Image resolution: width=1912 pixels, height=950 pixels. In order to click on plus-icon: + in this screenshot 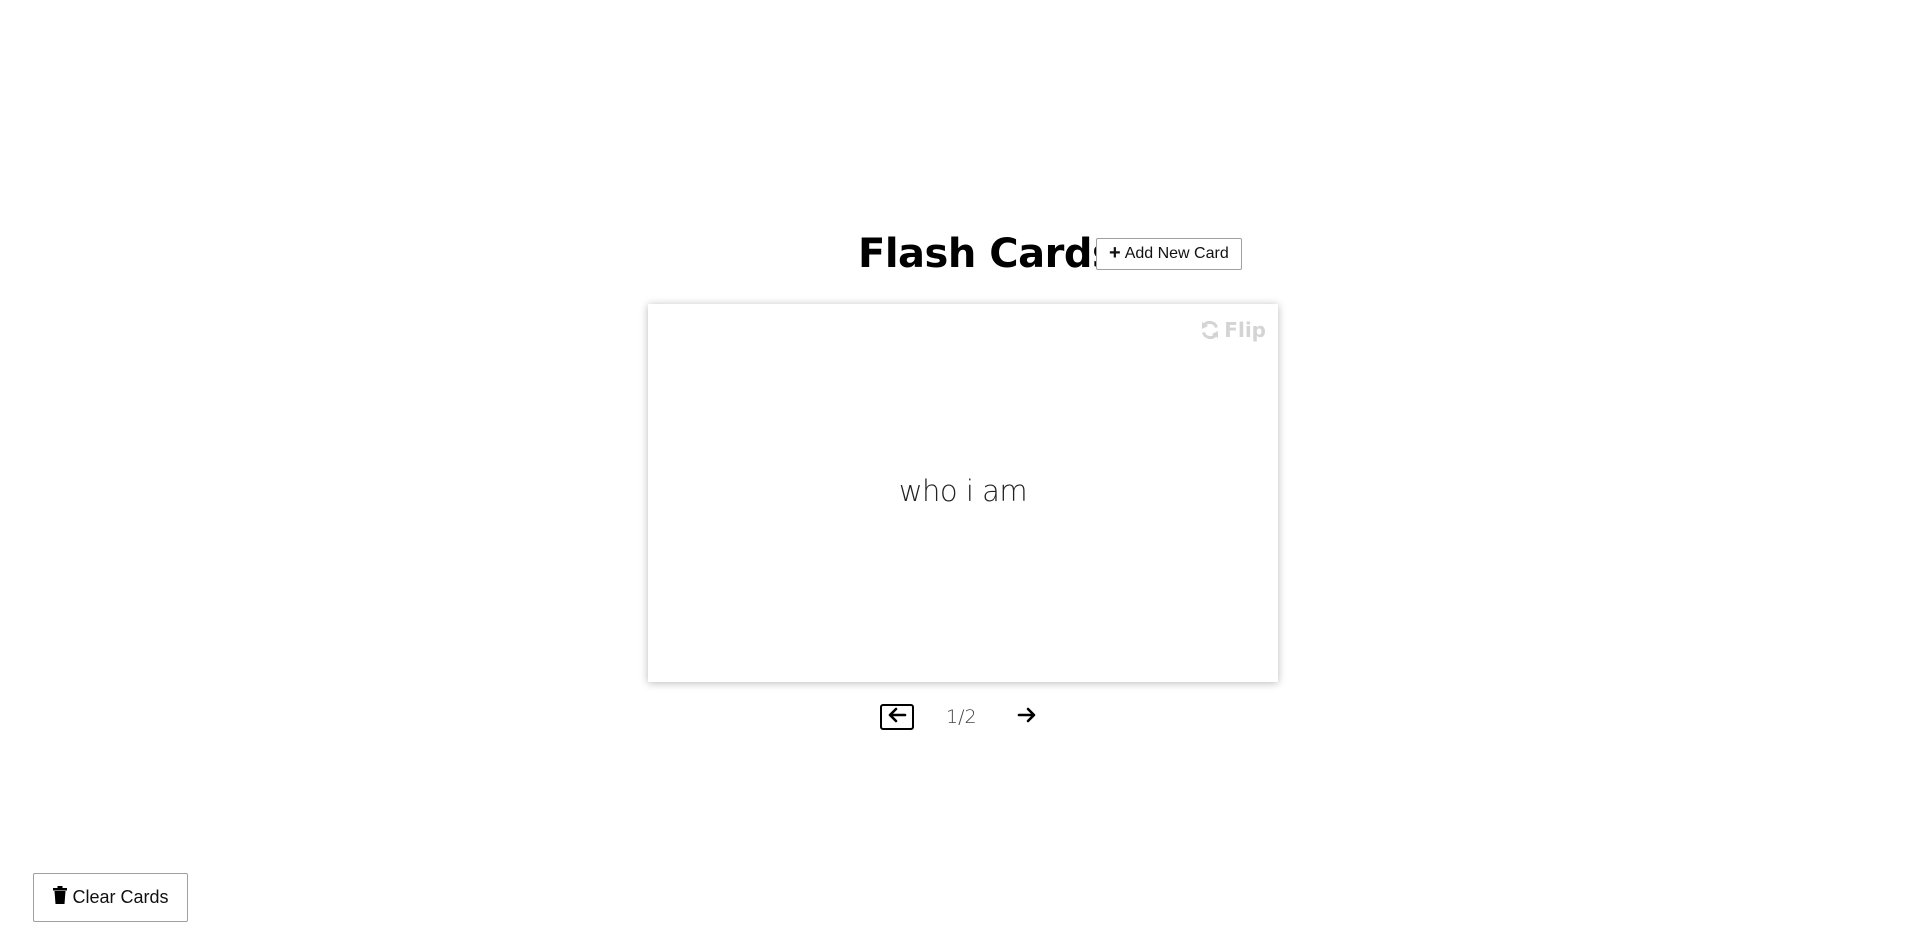, I will do `click(1115, 253)`.